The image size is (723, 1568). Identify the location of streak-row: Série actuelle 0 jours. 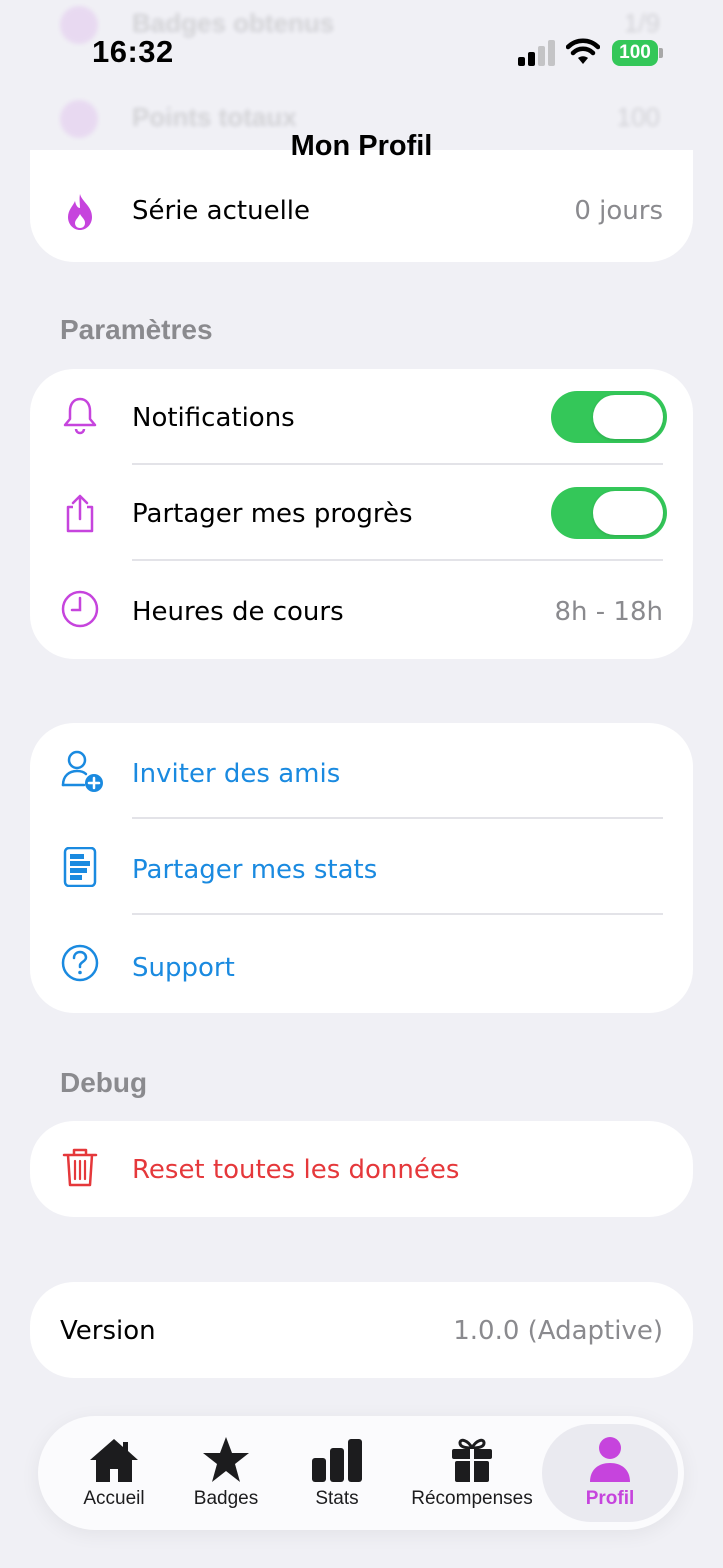
(361, 215).